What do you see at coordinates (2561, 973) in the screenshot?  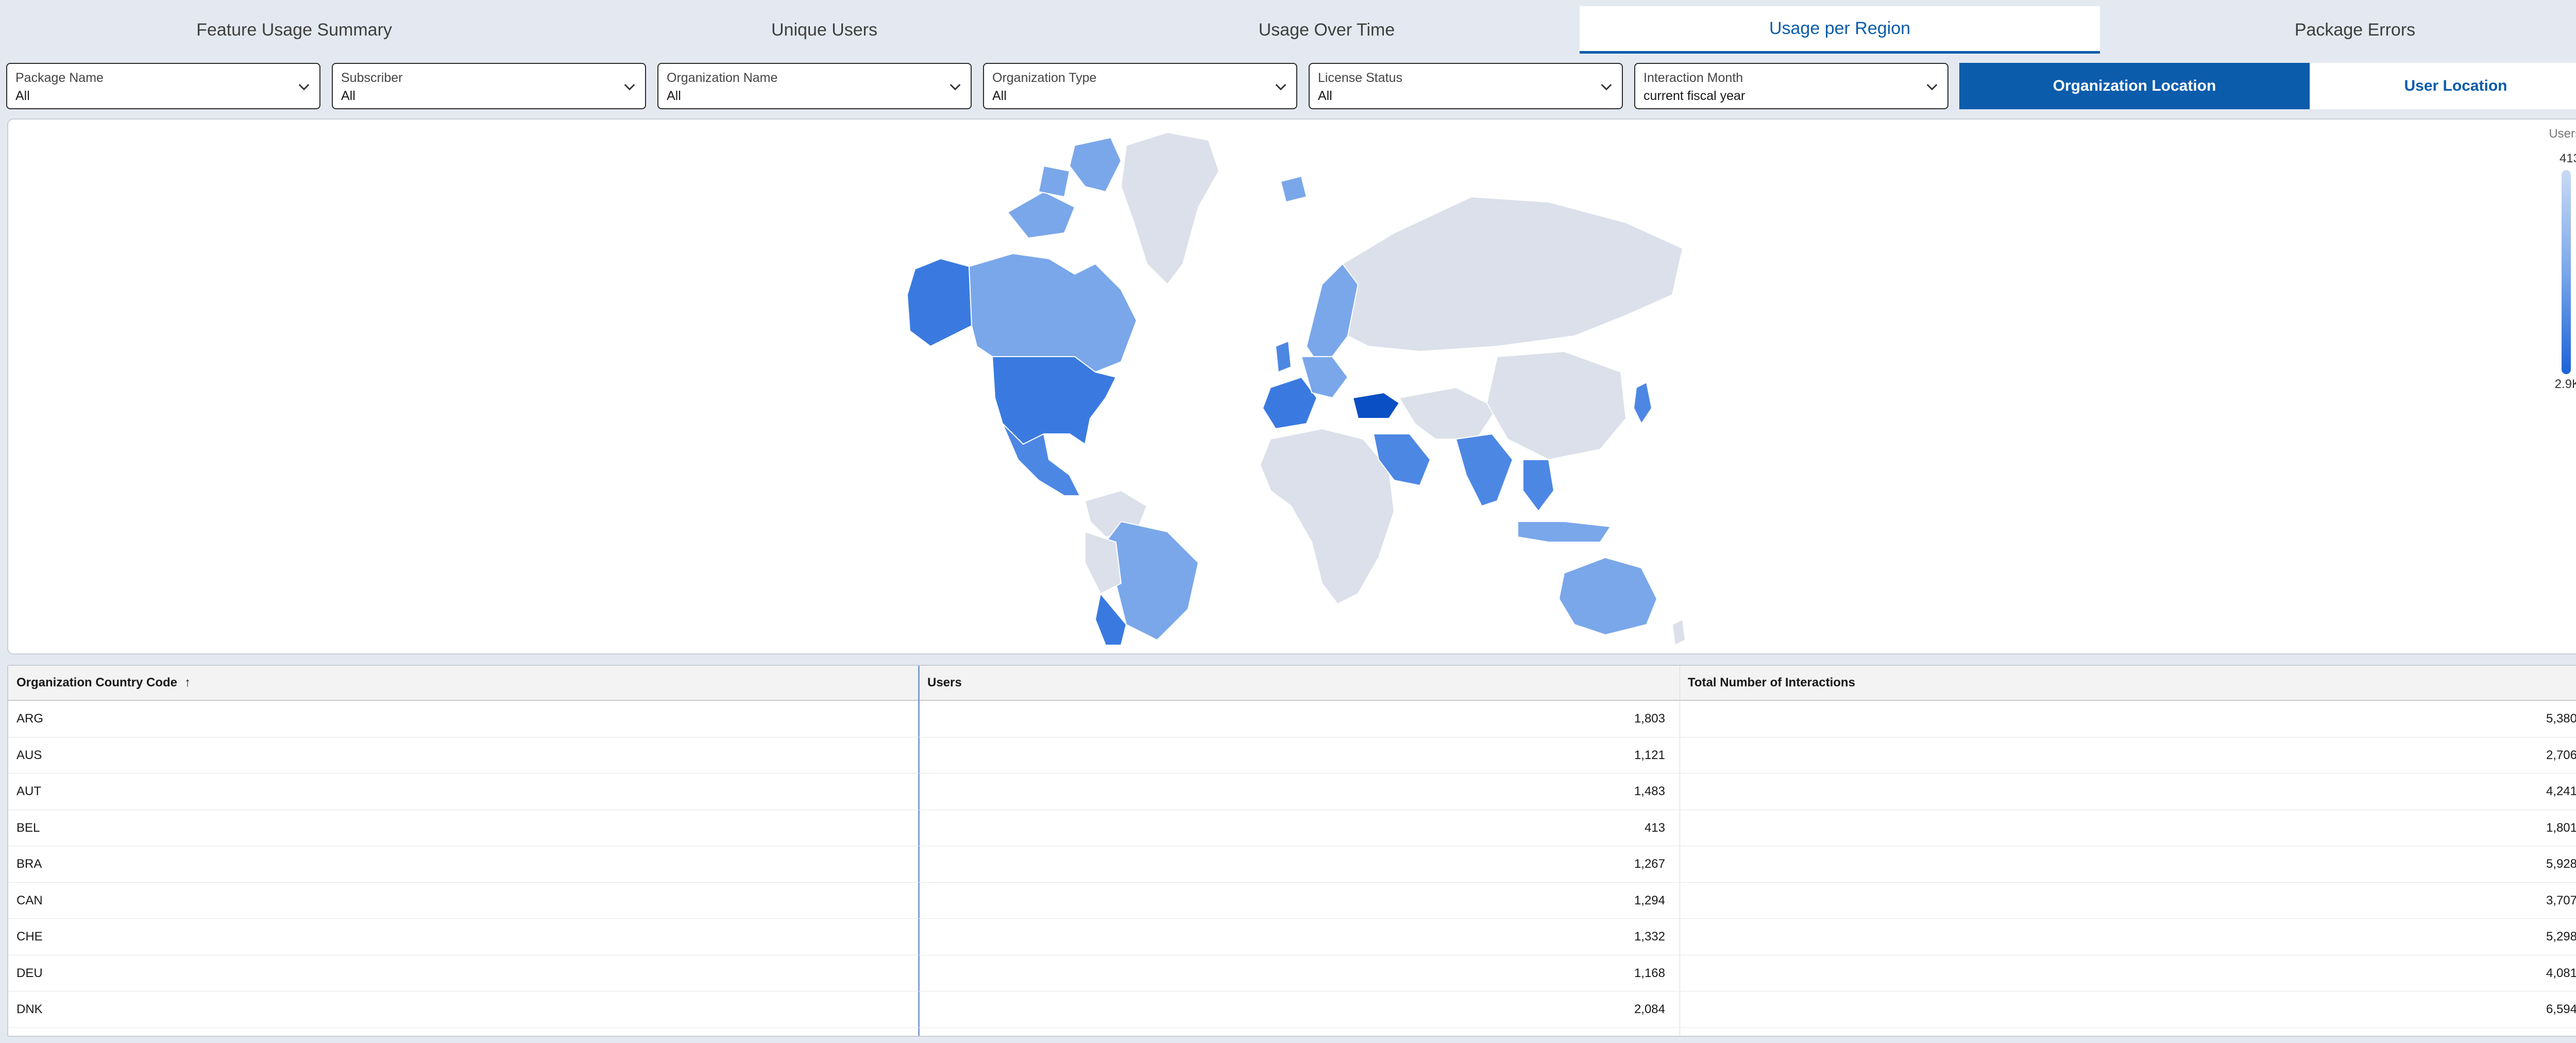 I see `cell-interactions: 4,081` at bounding box center [2561, 973].